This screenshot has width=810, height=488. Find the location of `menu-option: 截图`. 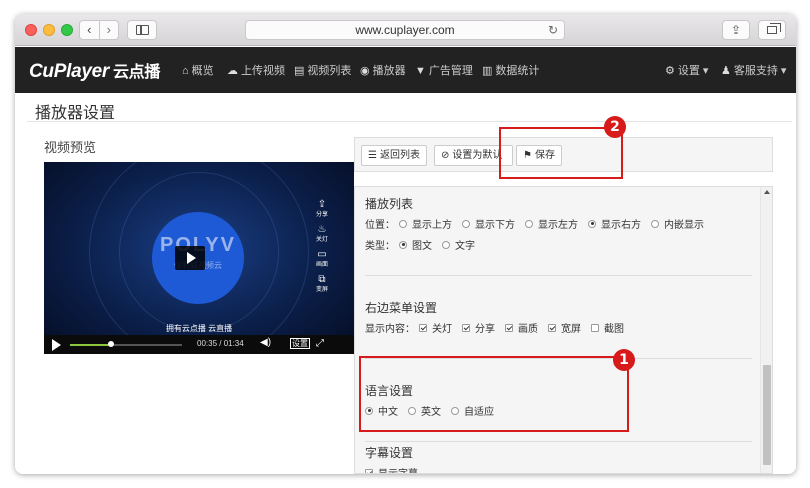

menu-option: 截图 is located at coordinates (607, 327).